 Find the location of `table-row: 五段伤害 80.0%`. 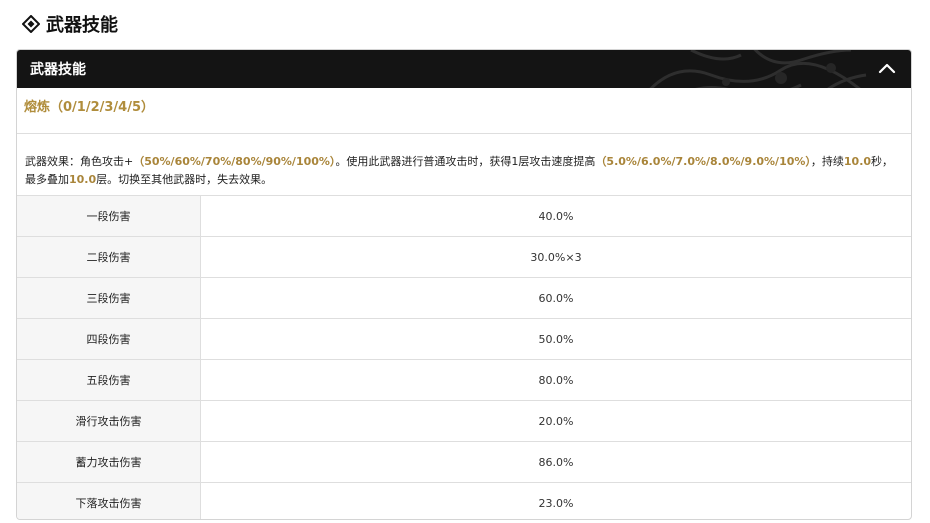

table-row: 五段伤害 80.0% is located at coordinates (464, 380).